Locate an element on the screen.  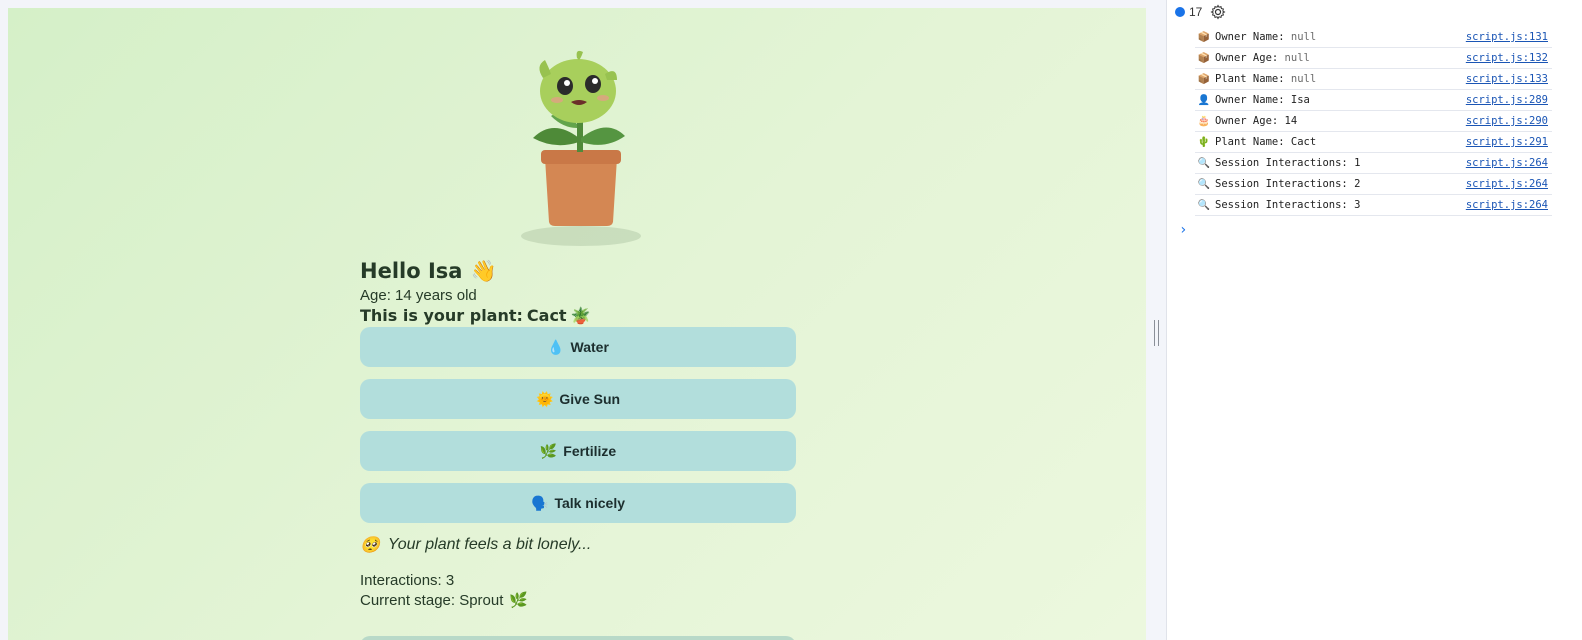
talk-nicely-button: 🗣️ Talk nicely is located at coordinates (578, 503).